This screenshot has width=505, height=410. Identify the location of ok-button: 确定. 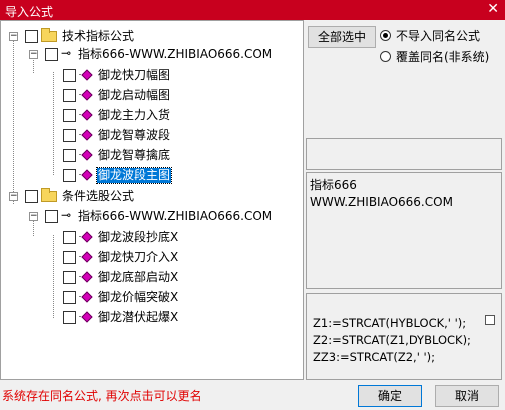
(390, 396).